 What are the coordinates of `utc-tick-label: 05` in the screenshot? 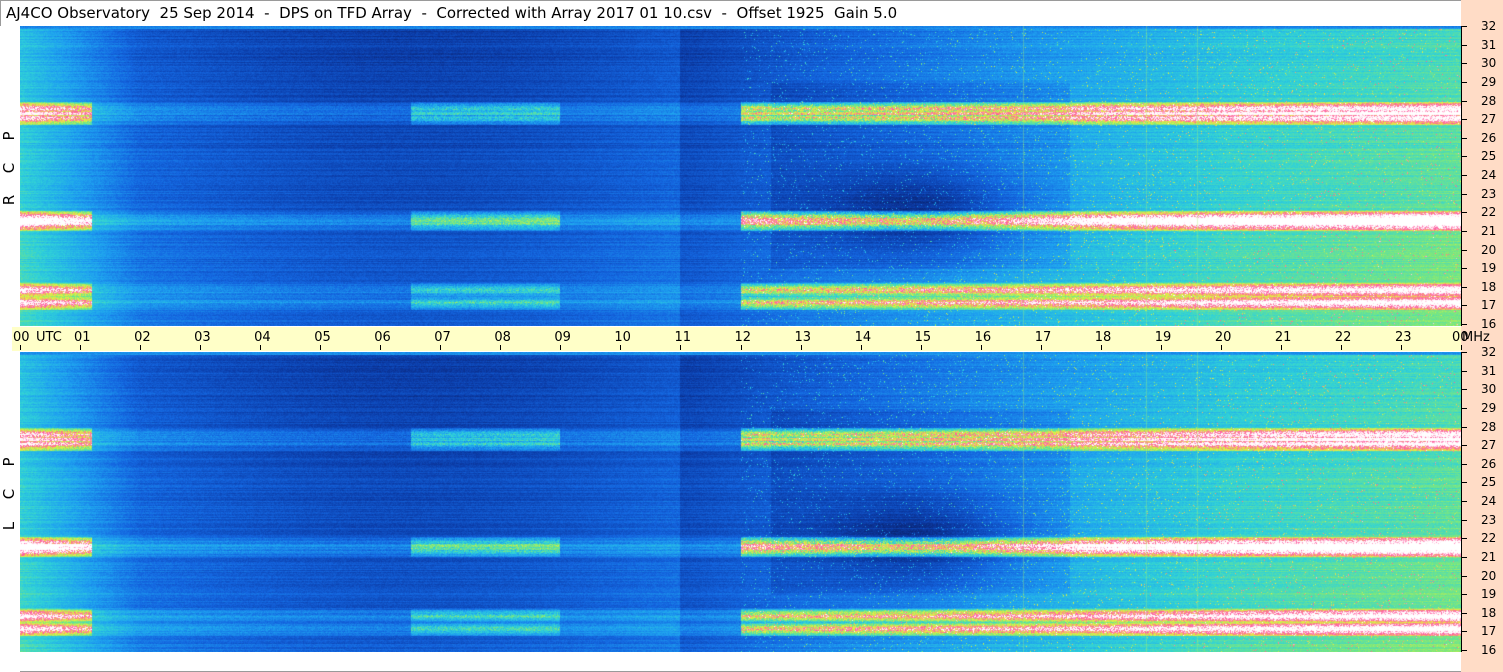 It's located at (322, 337).